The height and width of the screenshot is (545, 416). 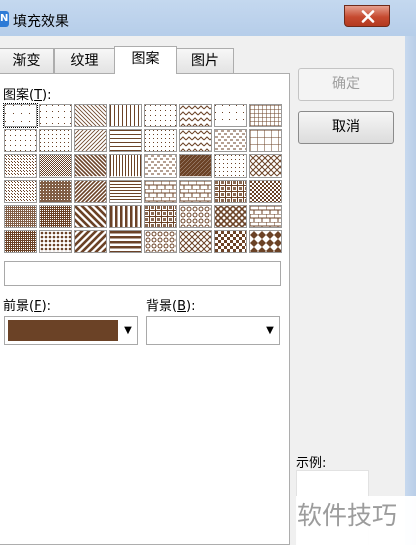 I want to click on pattern-swatch-weave, so click(x=230, y=191).